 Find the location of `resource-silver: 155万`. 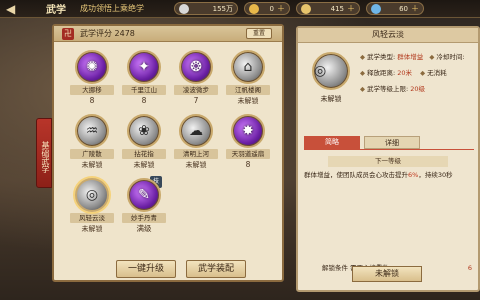

resource-silver: 155万 is located at coordinates (206, 8).